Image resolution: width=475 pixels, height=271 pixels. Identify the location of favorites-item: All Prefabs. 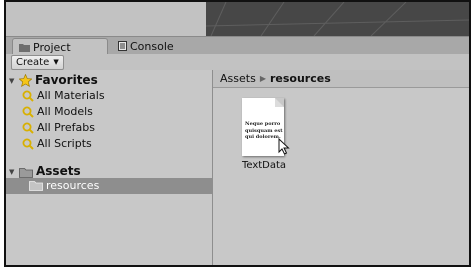
(58, 128).